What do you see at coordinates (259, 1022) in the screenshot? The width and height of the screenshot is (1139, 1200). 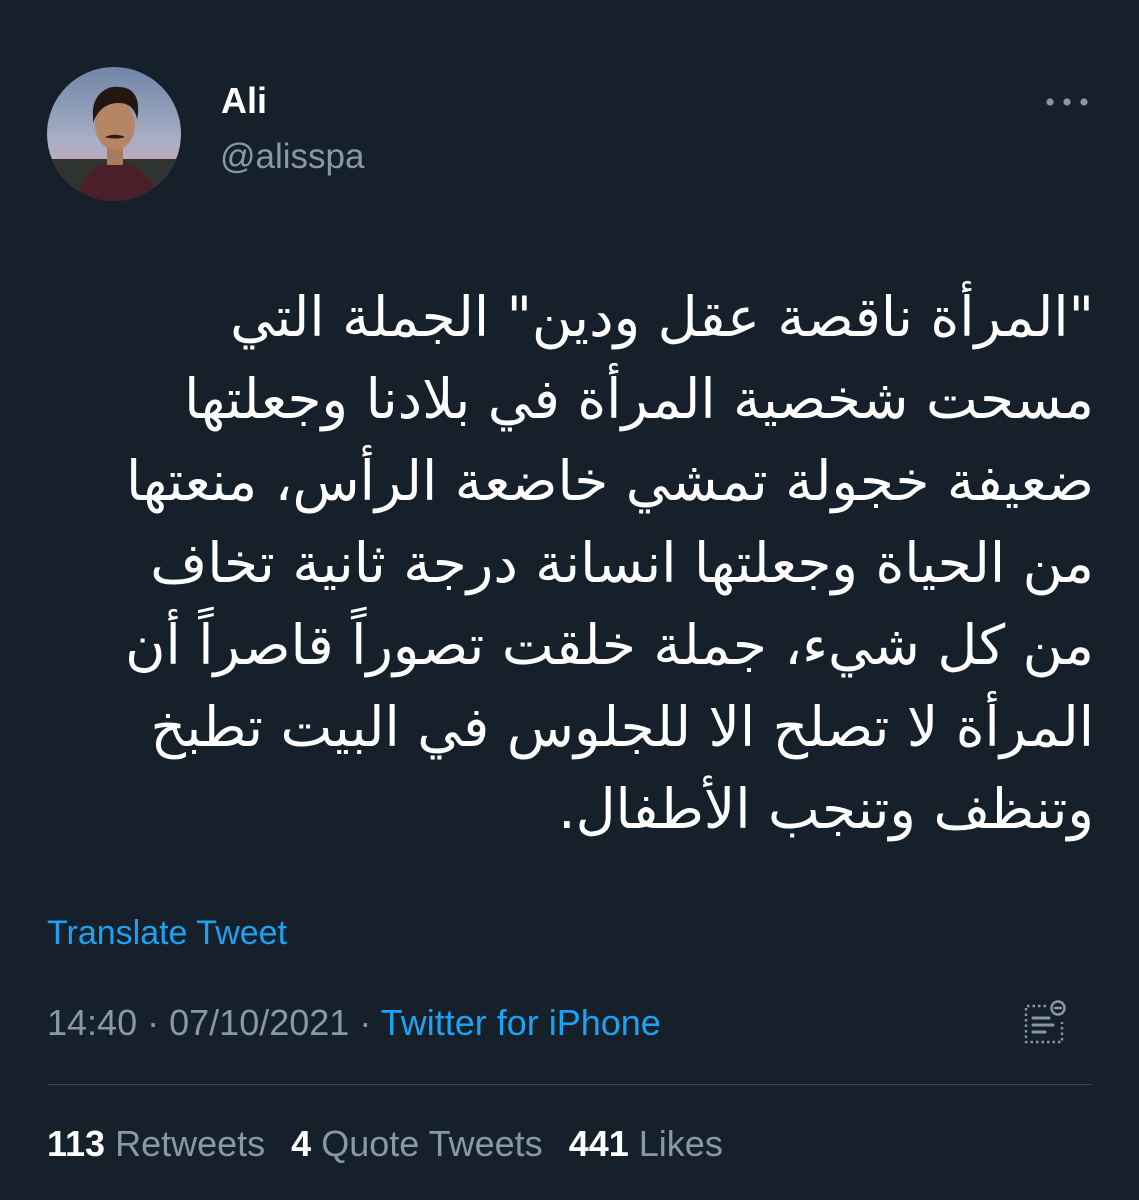 I see `tweet-date: 07/10/2021` at bounding box center [259, 1022].